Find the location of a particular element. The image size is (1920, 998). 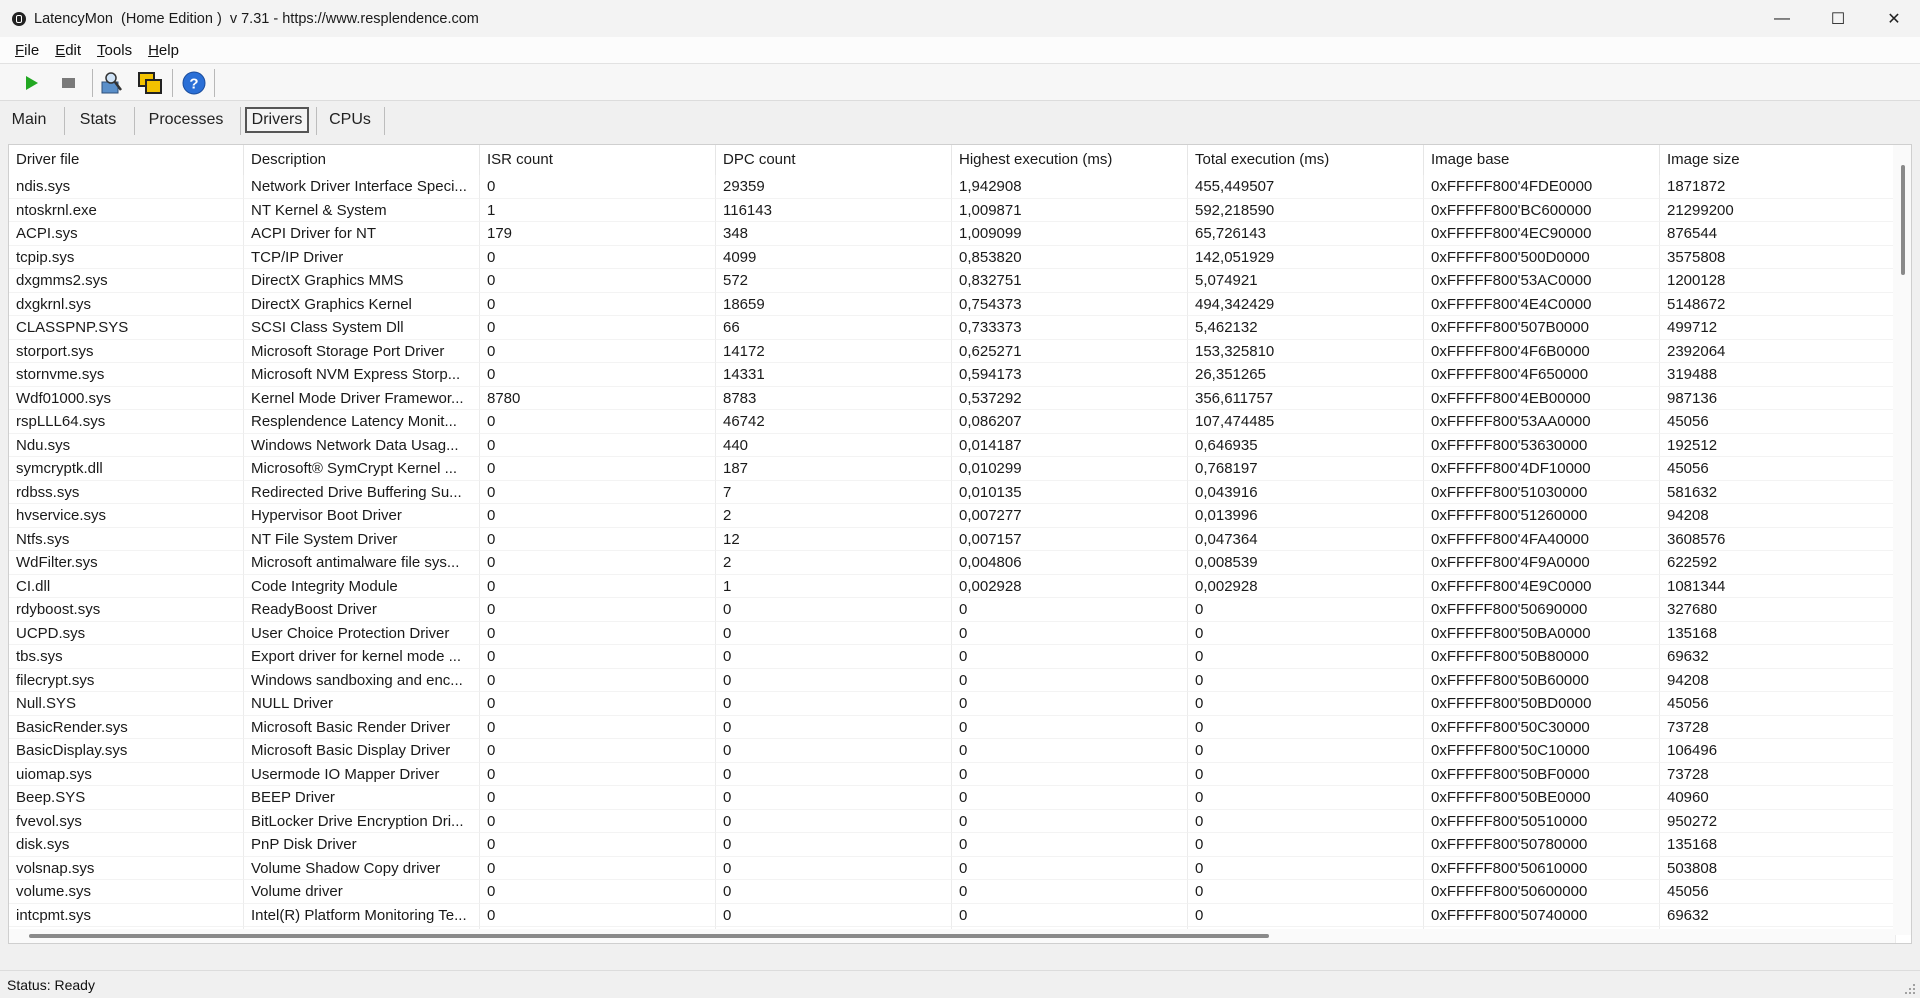

menu-tools: Tools is located at coordinates (114, 50).